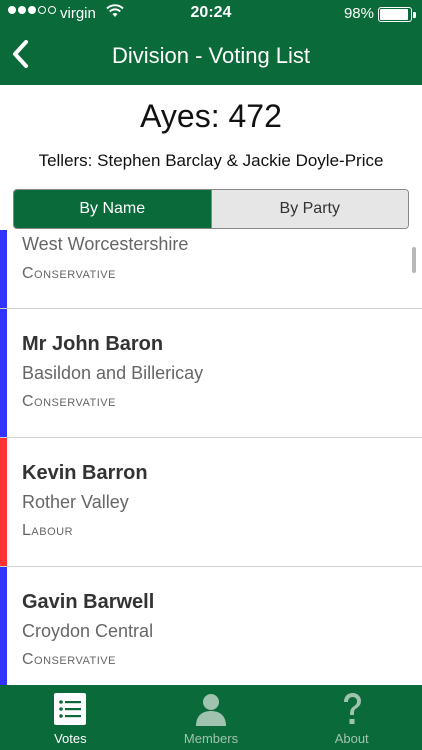 The image size is (422, 750). What do you see at coordinates (75, 502) in the screenshot?
I see `member-constituency: Rother Valley` at bounding box center [75, 502].